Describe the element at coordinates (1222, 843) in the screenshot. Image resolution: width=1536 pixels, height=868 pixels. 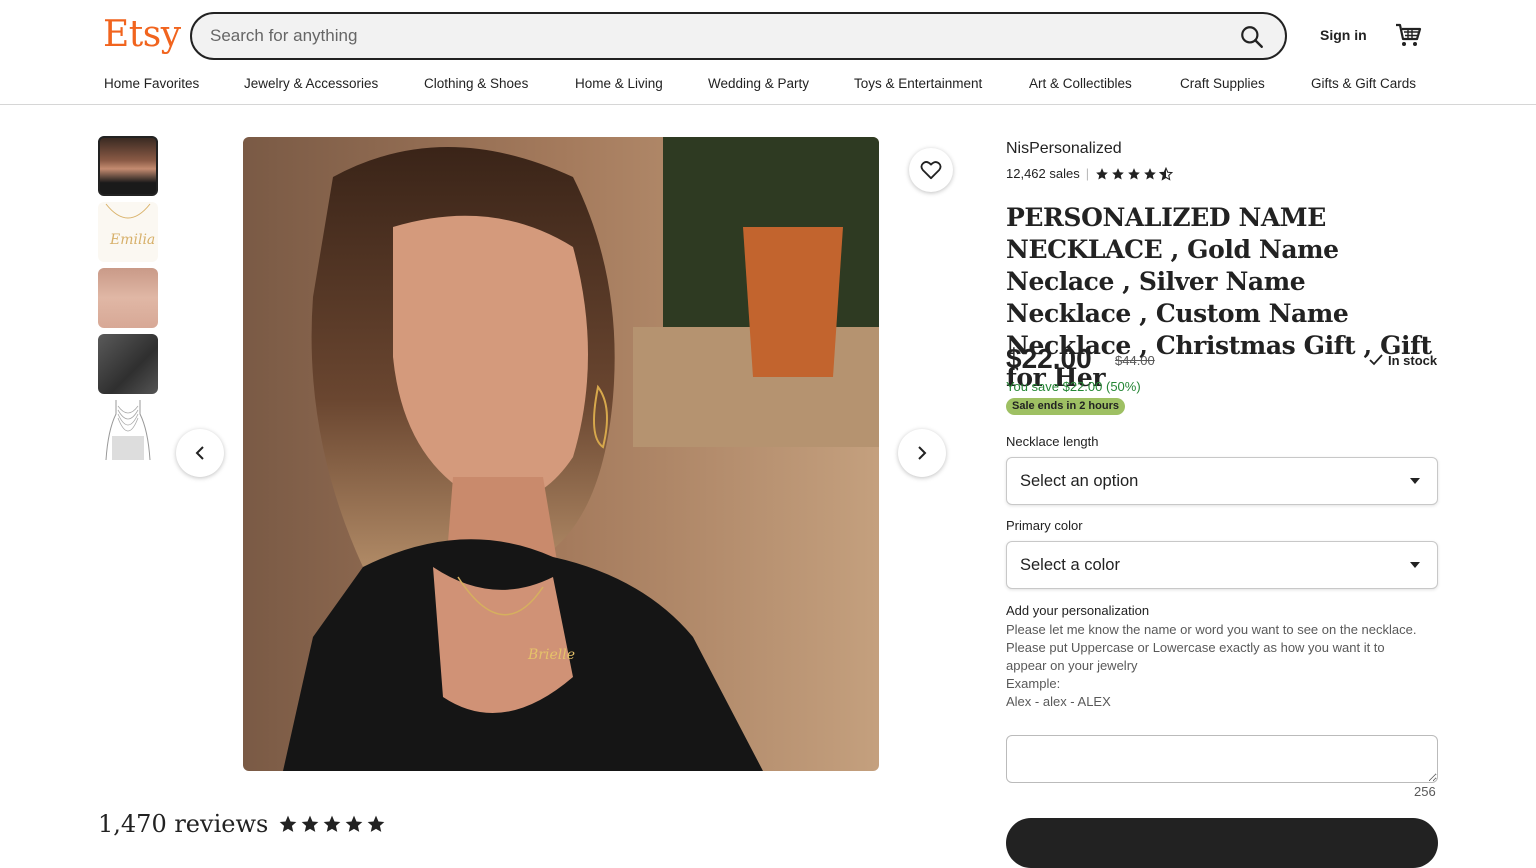
I see `add-to-cart-button` at that location.